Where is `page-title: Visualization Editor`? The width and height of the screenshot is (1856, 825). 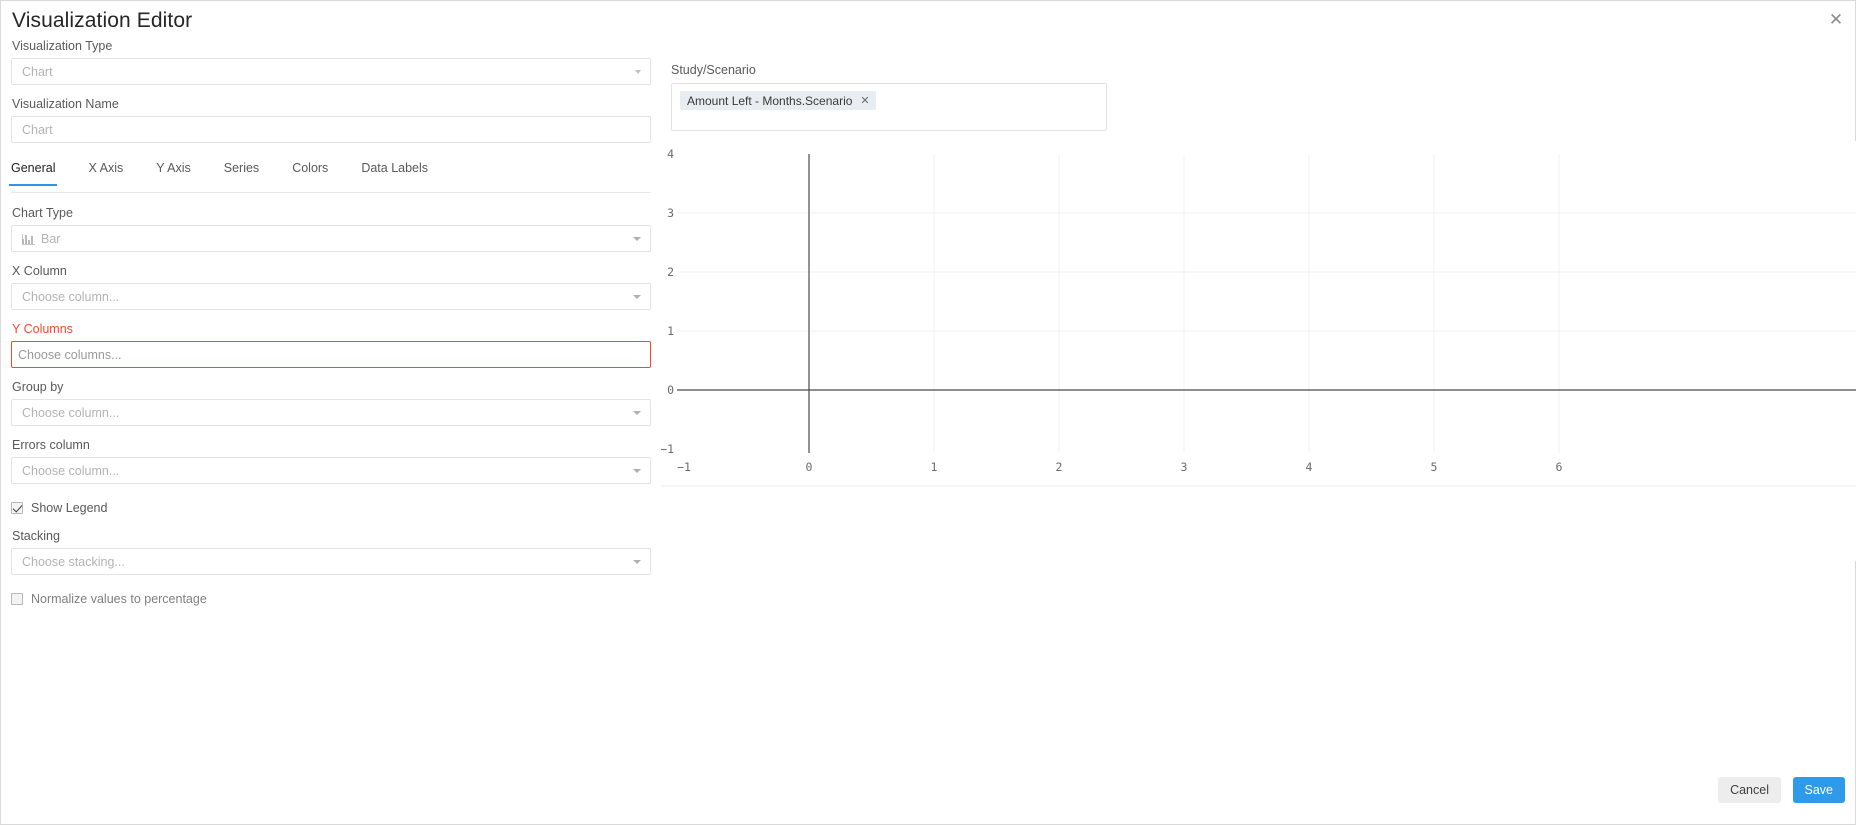
page-title: Visualization Editor is located at coordinates (102, 20).